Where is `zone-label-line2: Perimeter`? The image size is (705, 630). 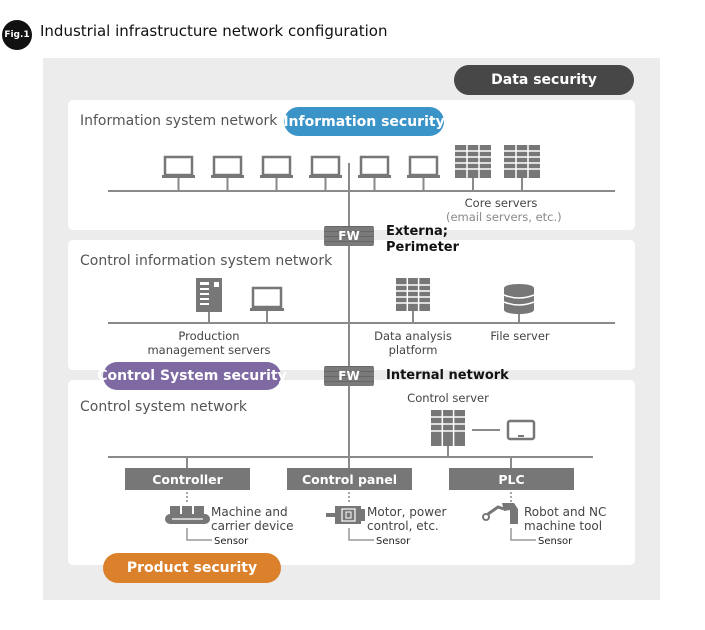
zone-label-line2: Perimeter is located at coordinates (423, 247).